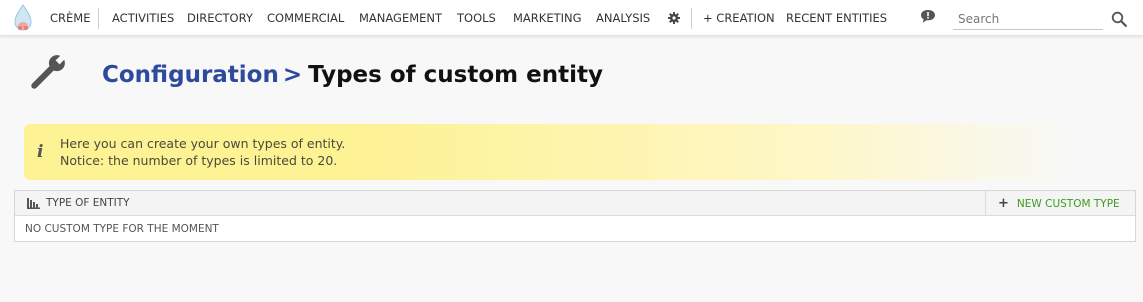 This screenshot has width=1143, height=302. What do you see at coordinates (70, 18) in the screenshot?
I see `menu-item-brand: Crème` at bounding box center [70, 18].